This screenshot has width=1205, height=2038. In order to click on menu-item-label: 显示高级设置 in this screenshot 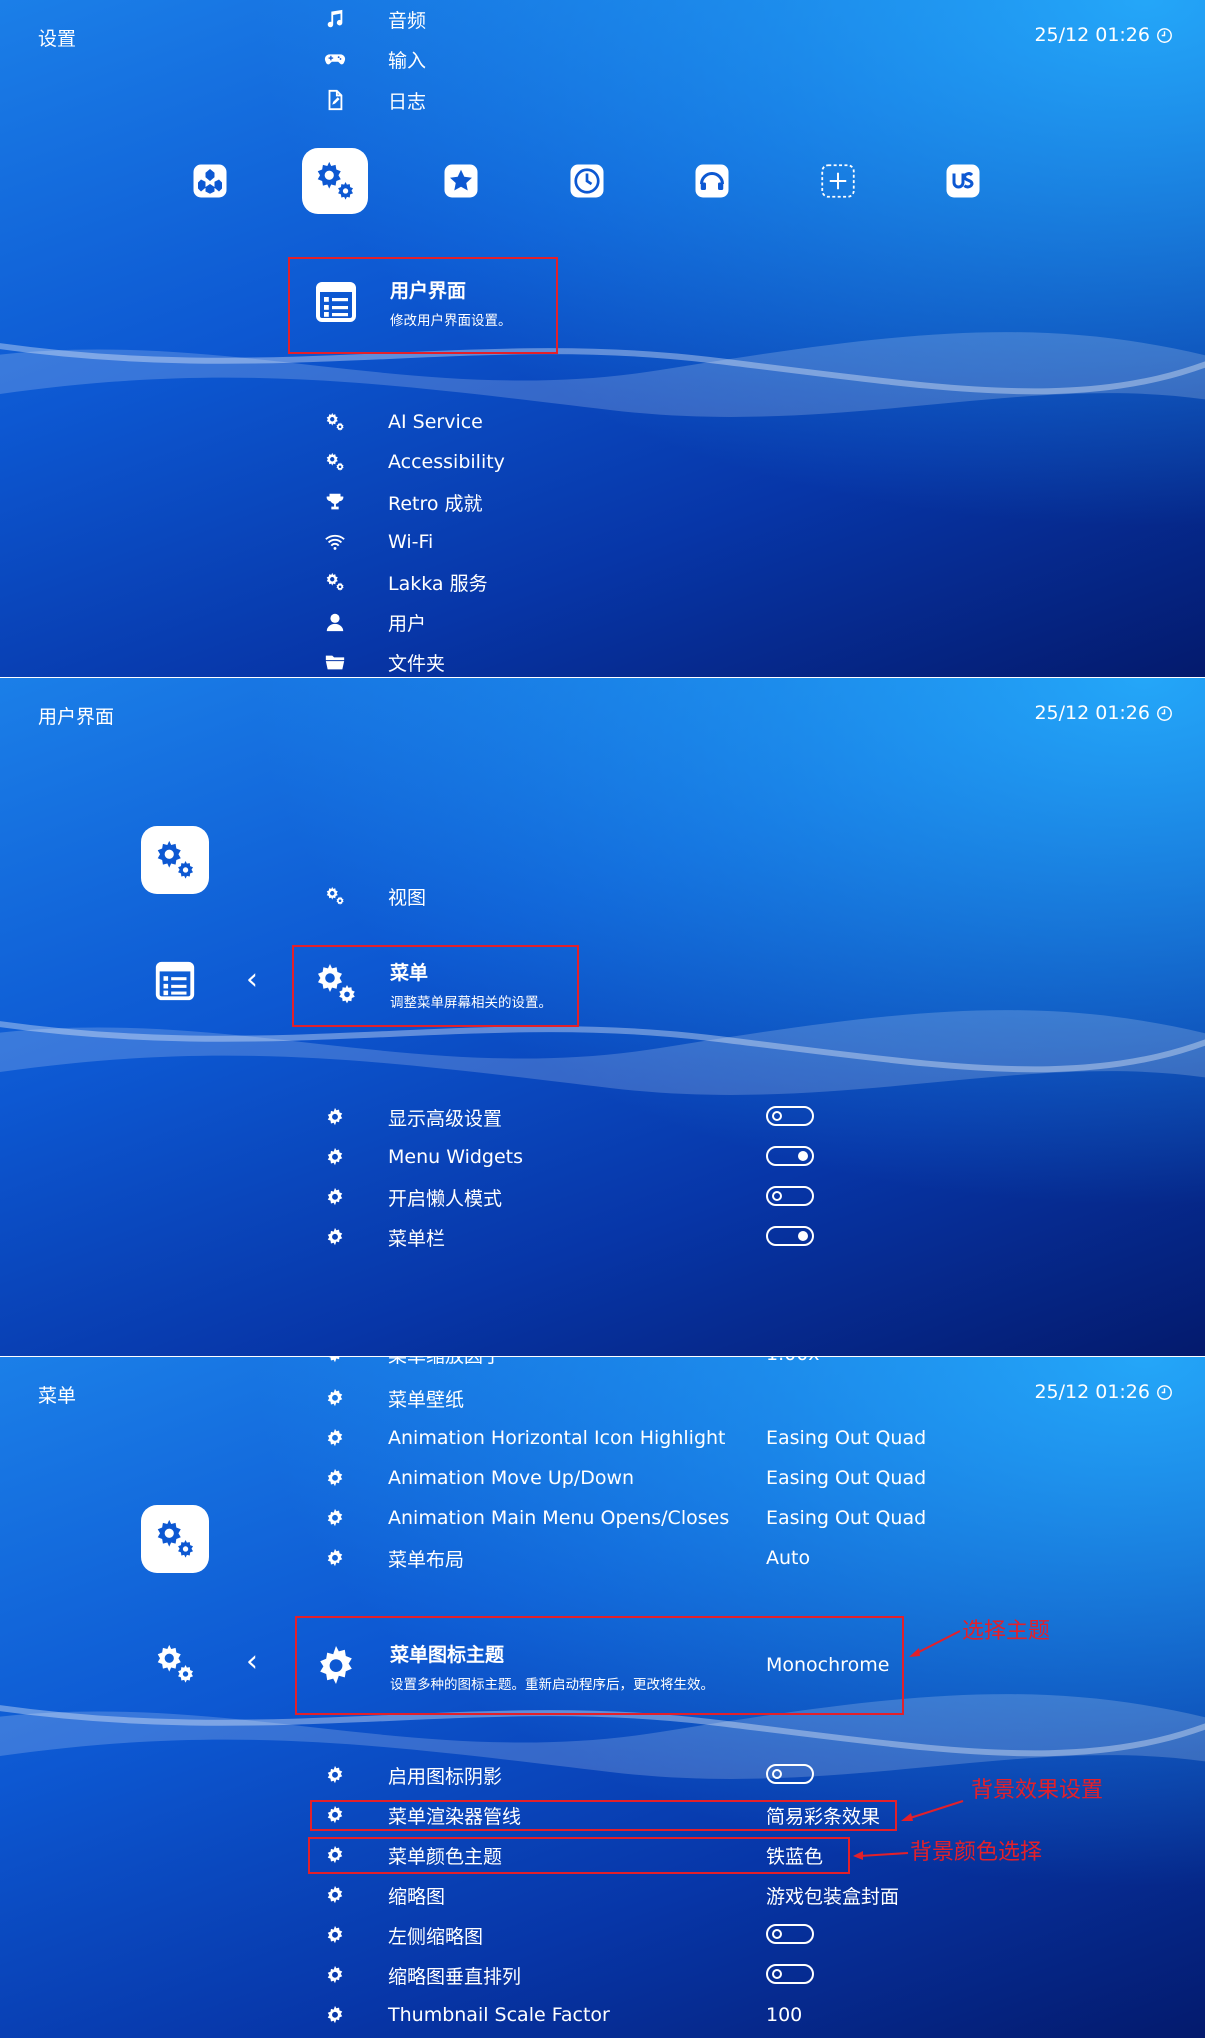, I will do `click(445, 1118)`.